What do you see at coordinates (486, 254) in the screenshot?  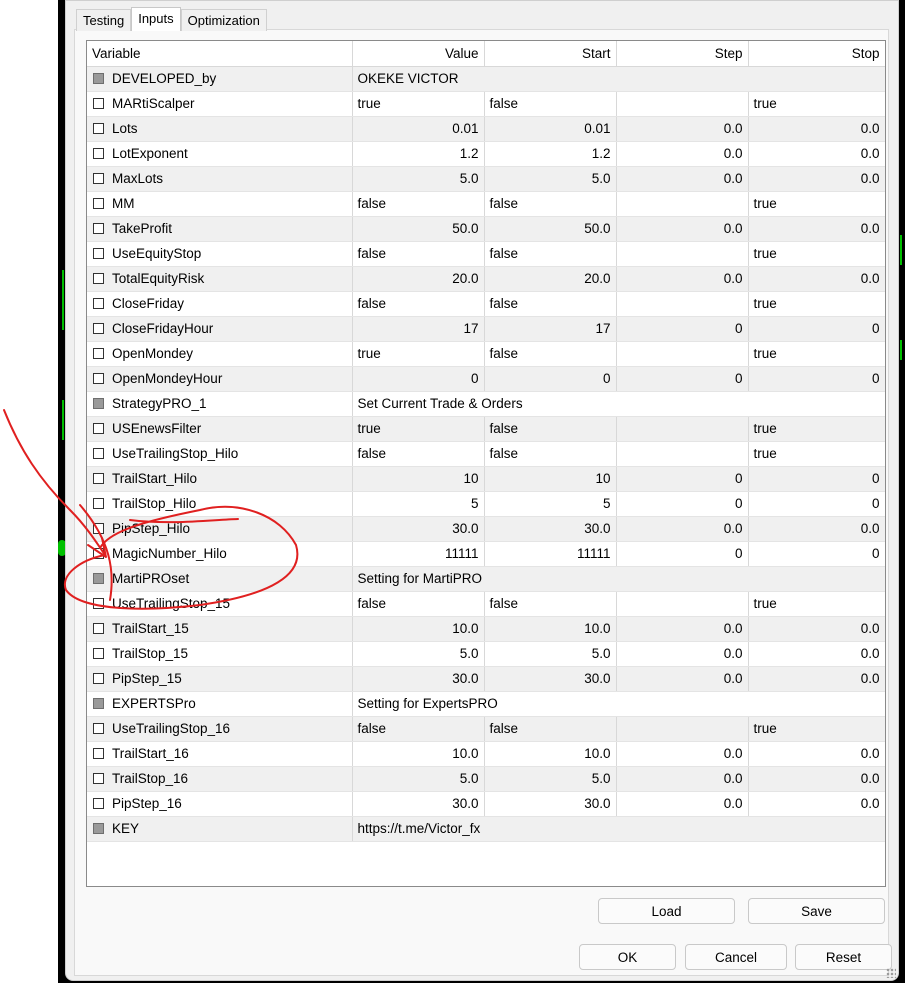 I see `table-row: UseEquityStop false false true` at bounding box center [486, 254].